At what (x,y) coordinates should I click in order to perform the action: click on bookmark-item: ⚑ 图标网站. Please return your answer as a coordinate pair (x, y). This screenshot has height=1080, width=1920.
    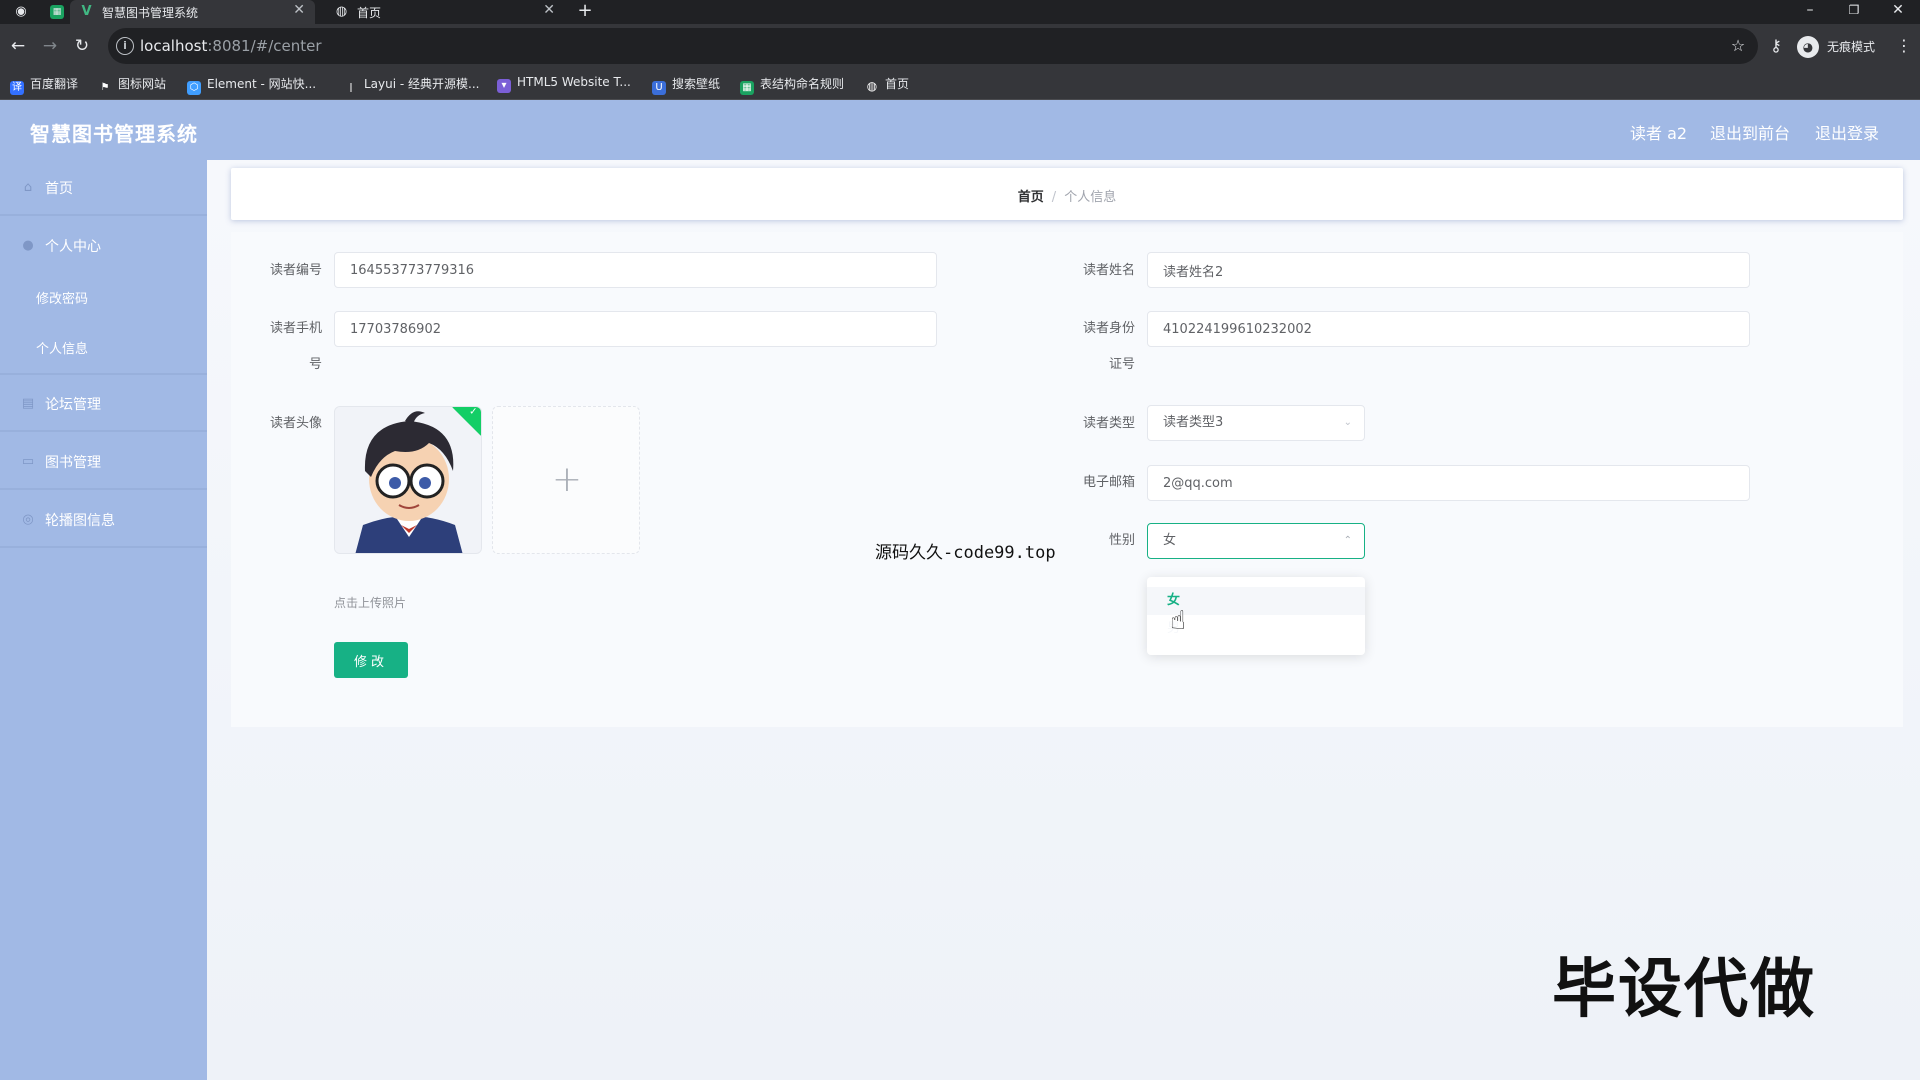
    Looking at the image, I should click on (132, 84).